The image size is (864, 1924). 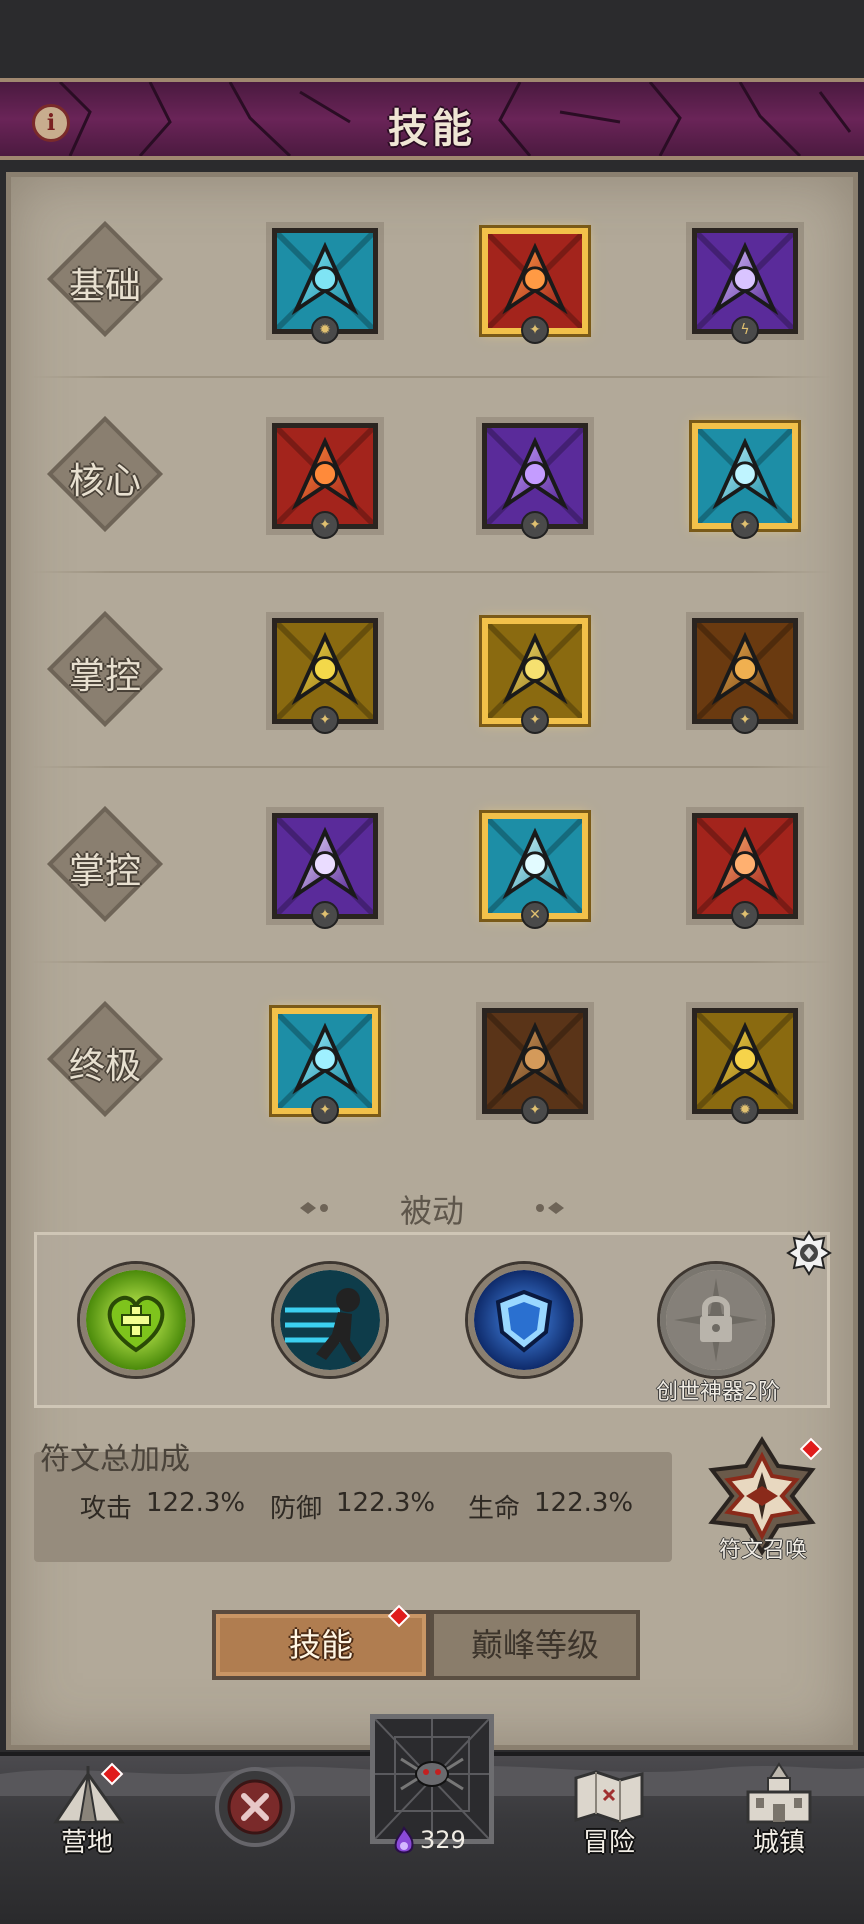 What do you see at coordinates (535, 281) in the screenshot?
I see `fire-strike-icon` at bounding box center [535, 281].